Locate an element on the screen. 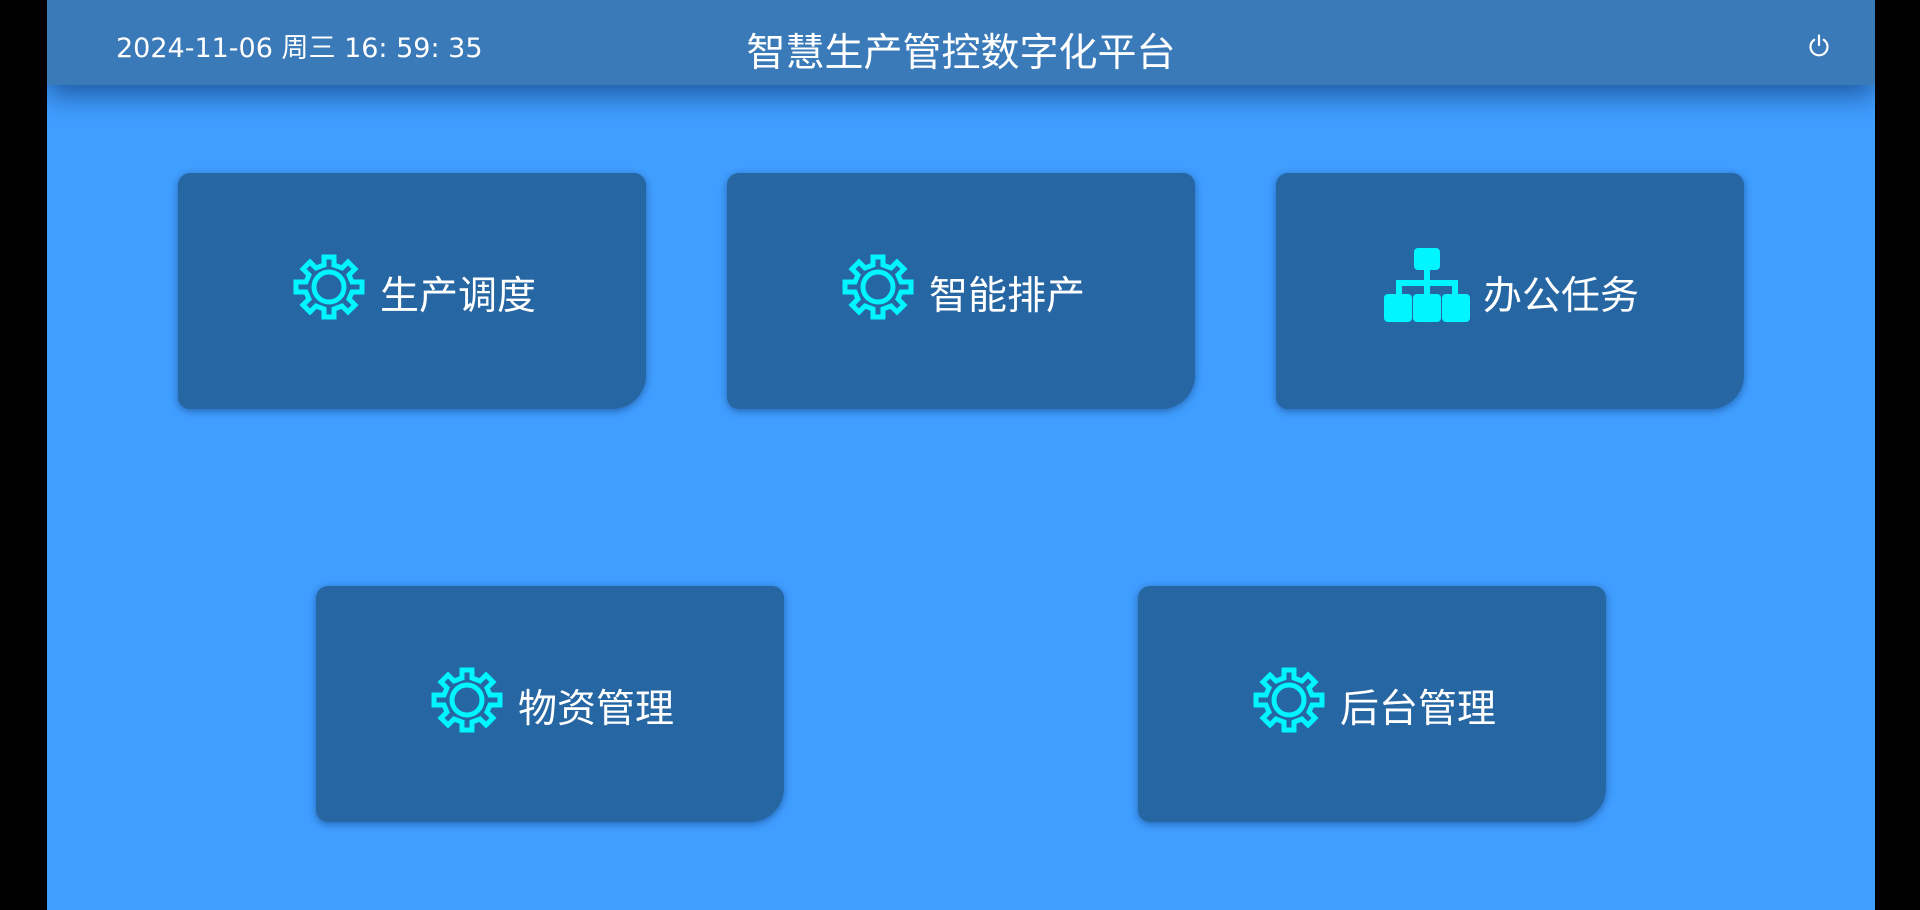 This screenshot has height=910, width=1920. power-button is located at coordinates (1819, 46).